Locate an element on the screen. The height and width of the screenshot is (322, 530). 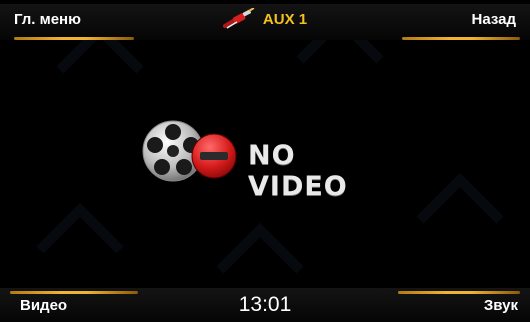
source-indicator: AUX 1 is located at coordinates (265, 19).